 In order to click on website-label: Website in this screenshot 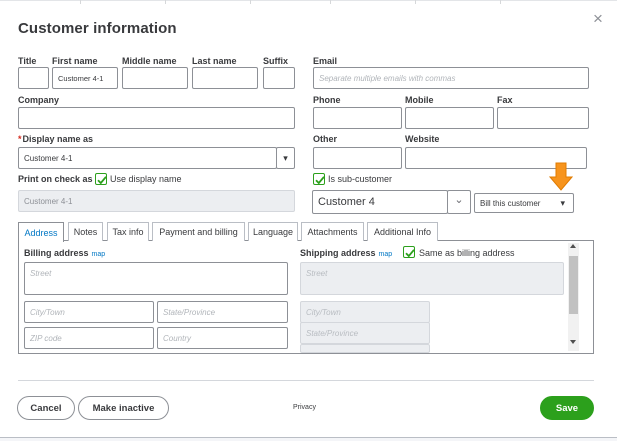, I will do `click(422, 139)`.